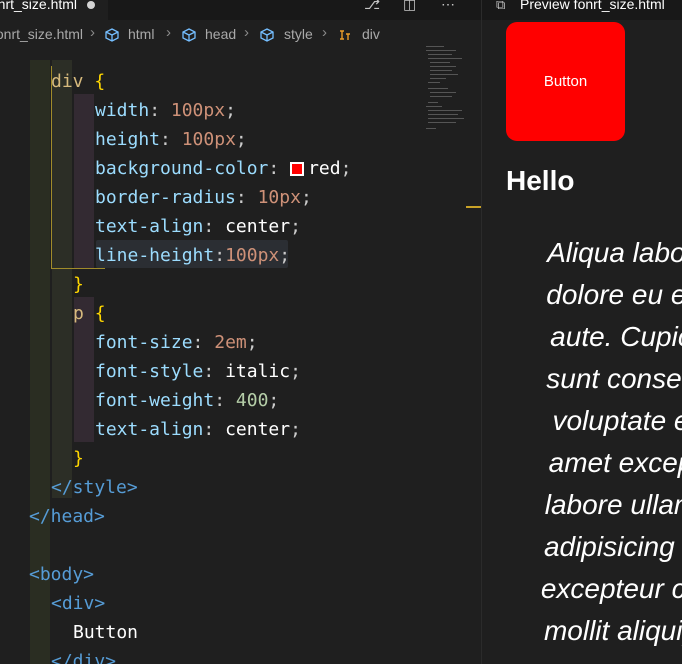 Image resolution: width=682 pixels, height=664 pixels. What do you see at coordinates (298, 34) in the screenshot?
I see `breadcrumb-style: style` at bounding box center [298, 34].